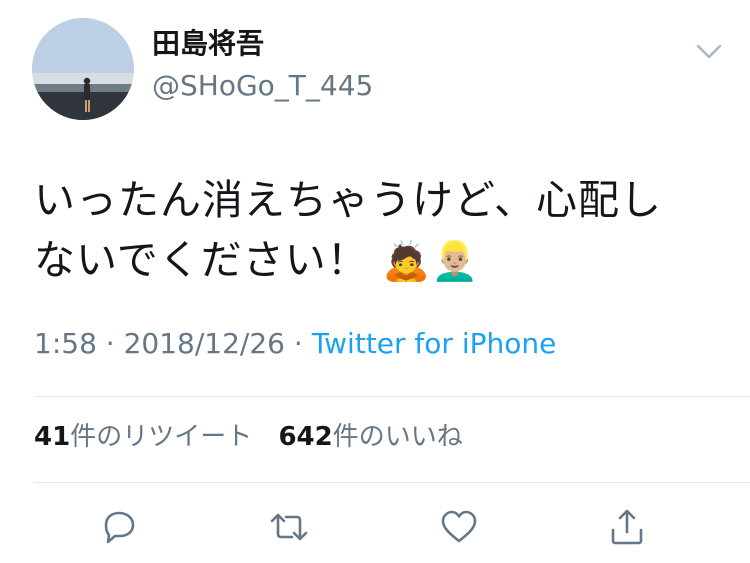 This screenshot has width=750, height=563. Describe the element at coordinates (161, 437) in the screenshot. I see `retweets-label: 件のリツイート` at that location.